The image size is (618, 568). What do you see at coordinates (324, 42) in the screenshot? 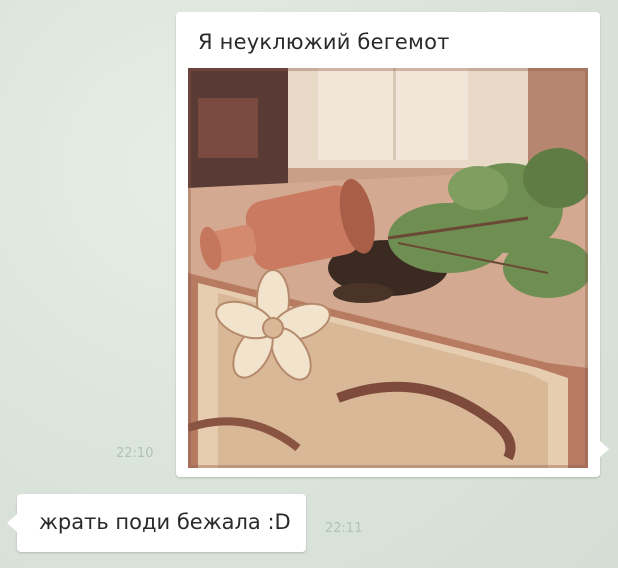
I see `message-caption: Я неуклюжий бегемот` at bounding box center [324, 42].